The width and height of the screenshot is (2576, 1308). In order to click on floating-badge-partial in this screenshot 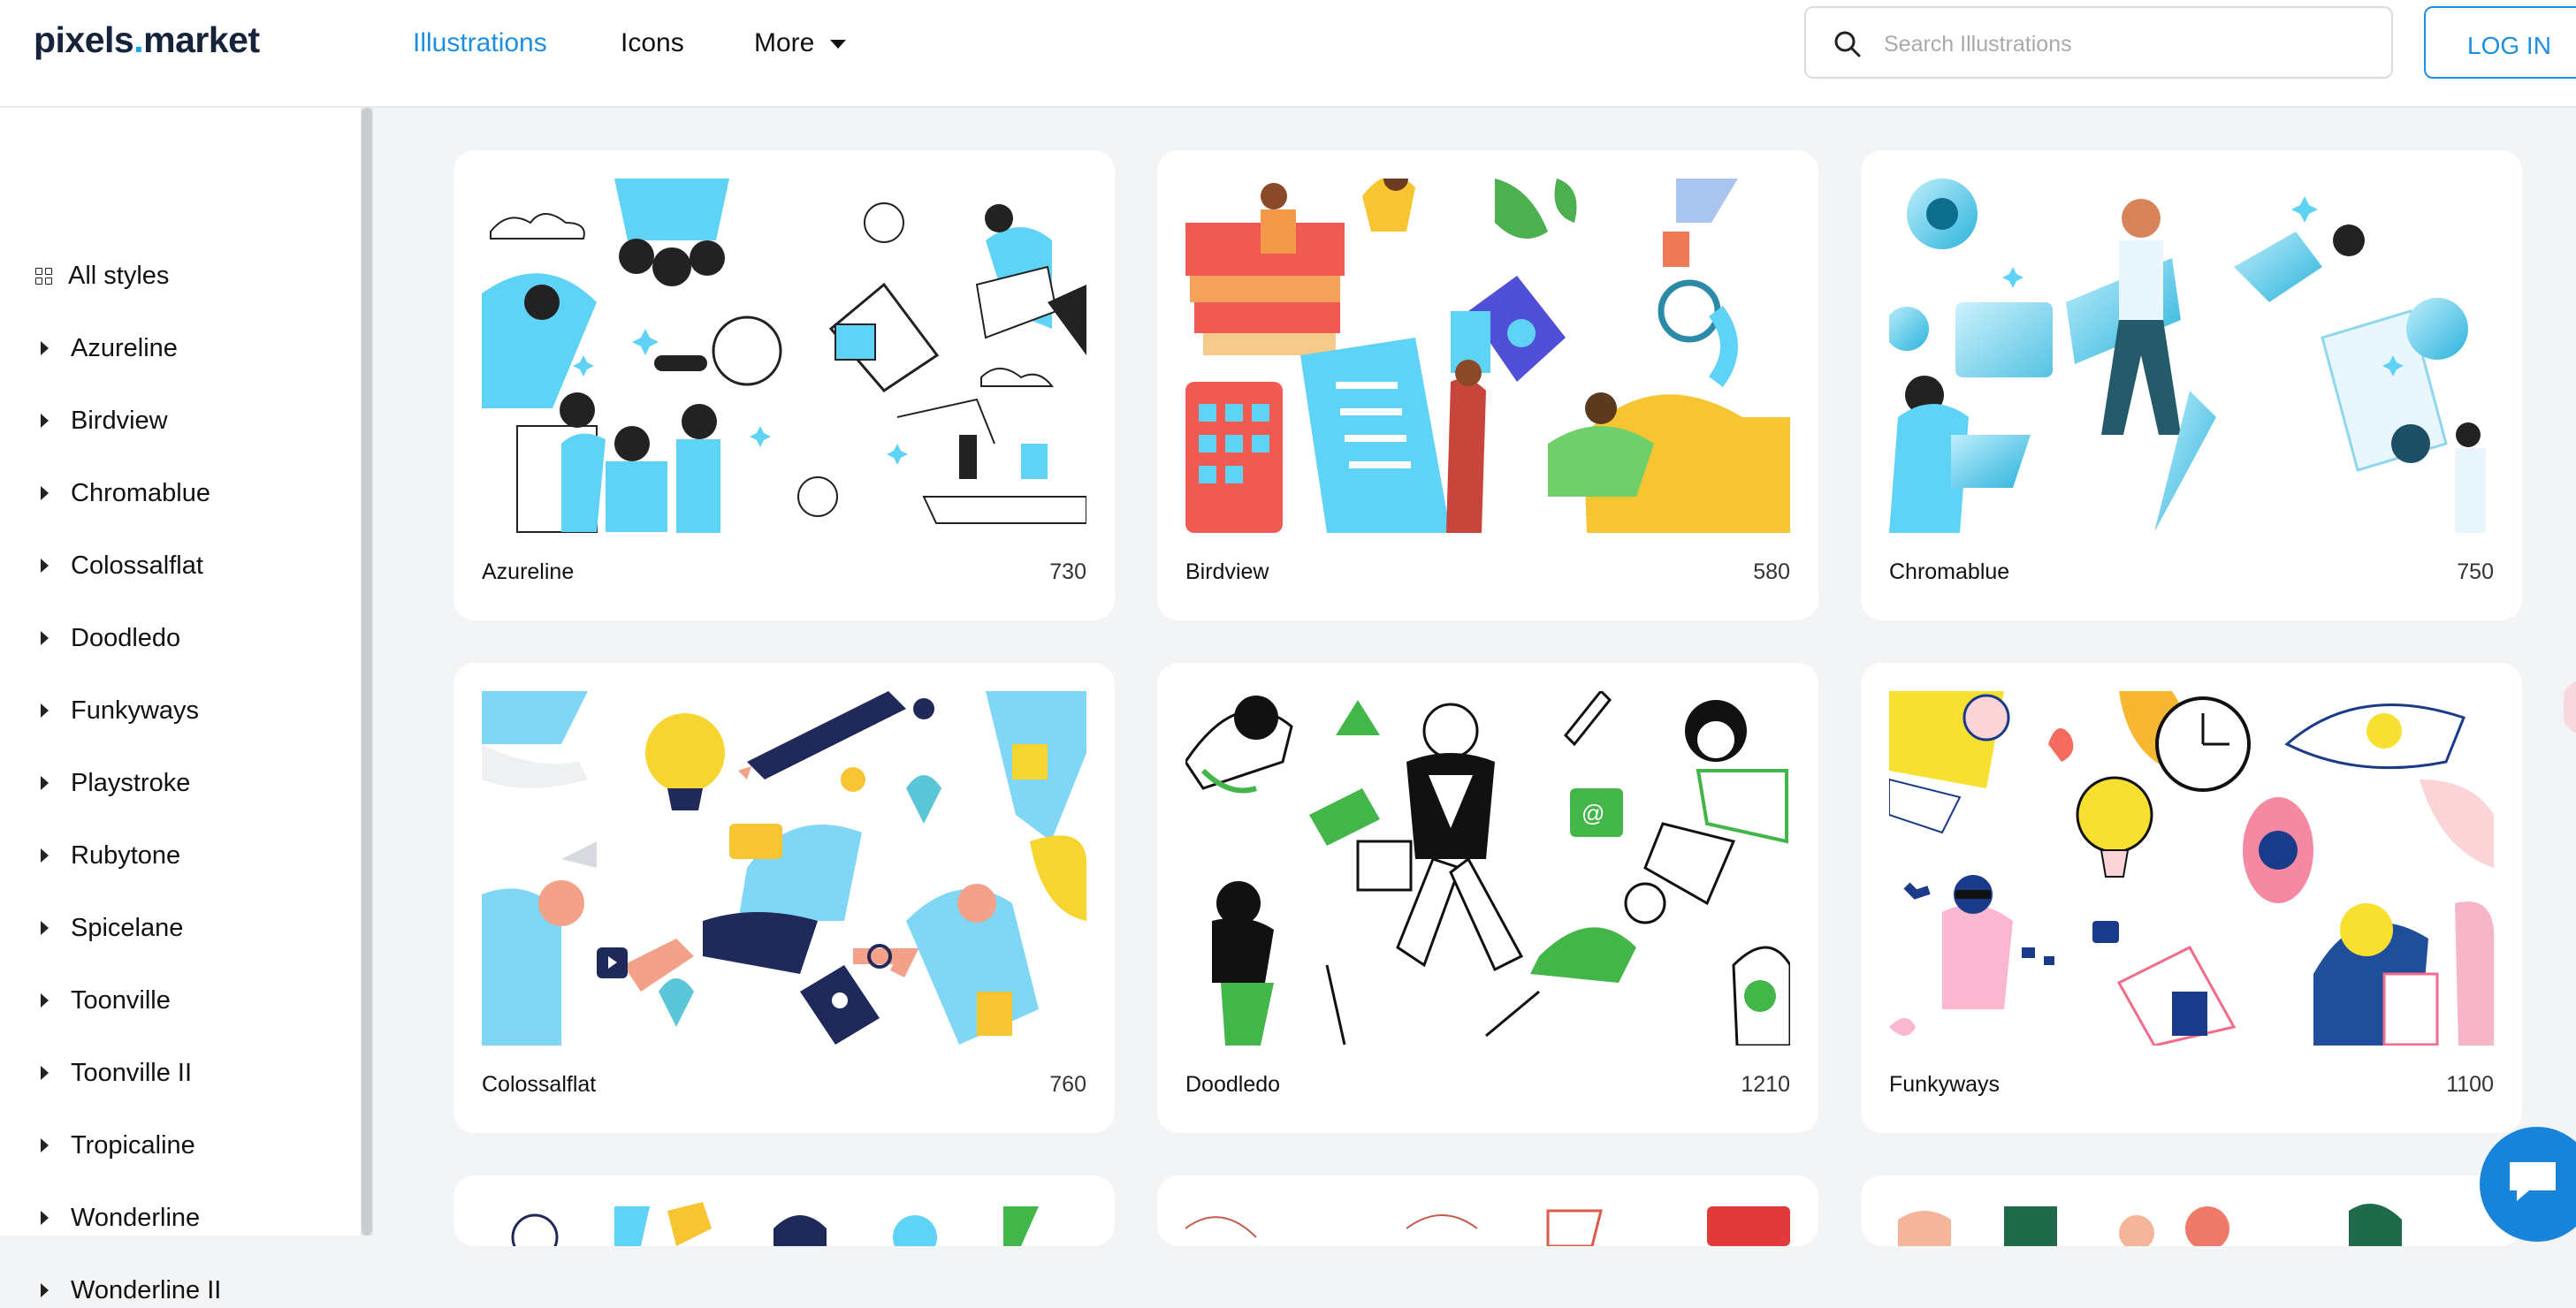, I will do `click(2570, 707)`.